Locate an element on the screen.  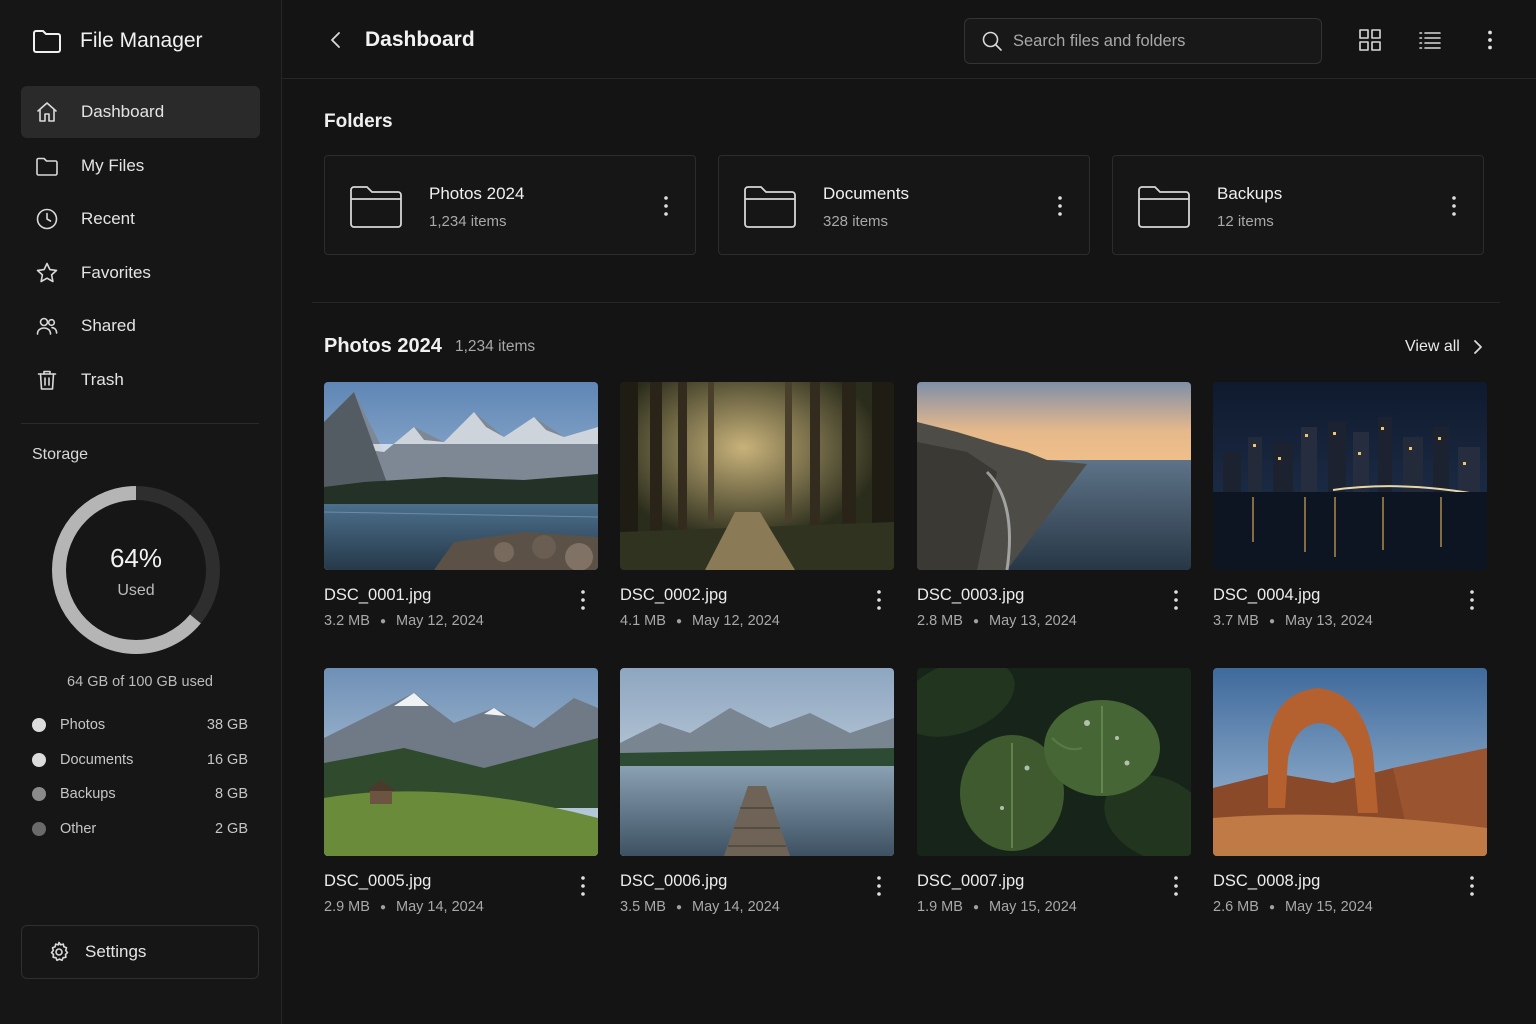
folder-count: 1,234 items is located at coordinates (468, 221).